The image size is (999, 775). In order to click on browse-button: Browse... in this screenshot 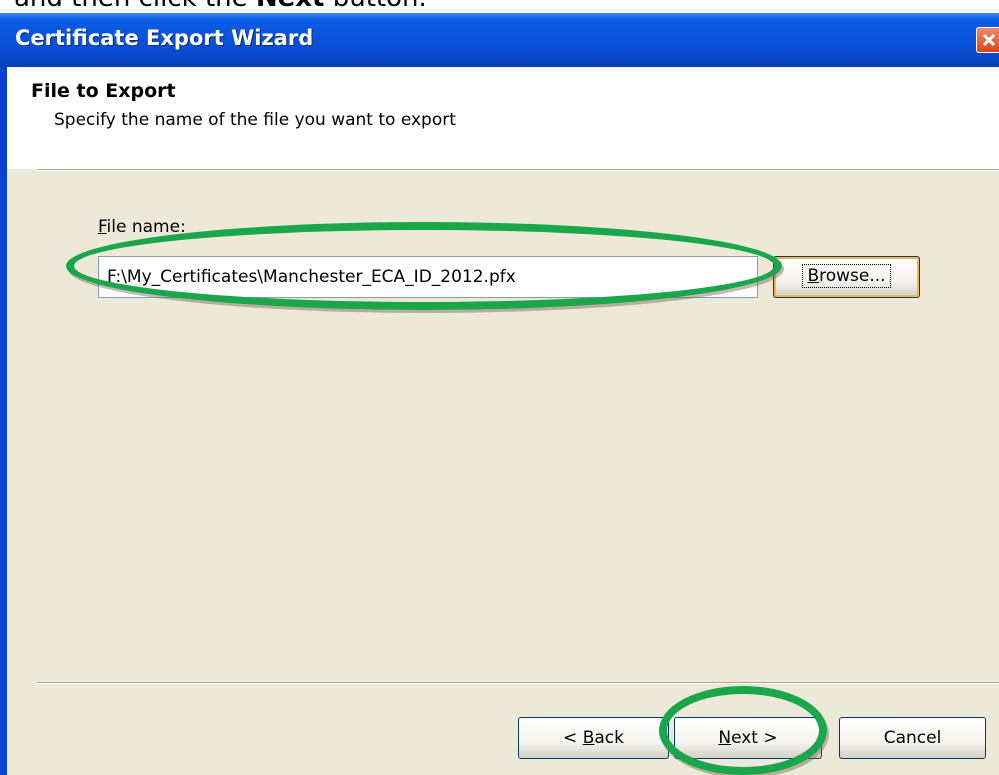, I will do `click(846, 277)`.